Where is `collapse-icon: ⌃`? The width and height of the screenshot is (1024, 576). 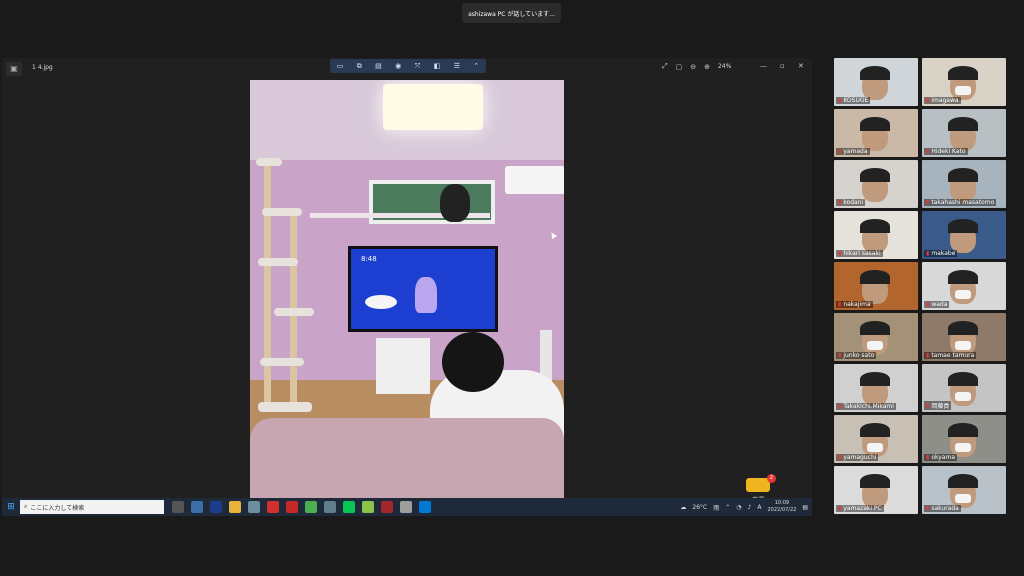
collapse-icon: ⌃ is located at coordinates (476, 66).